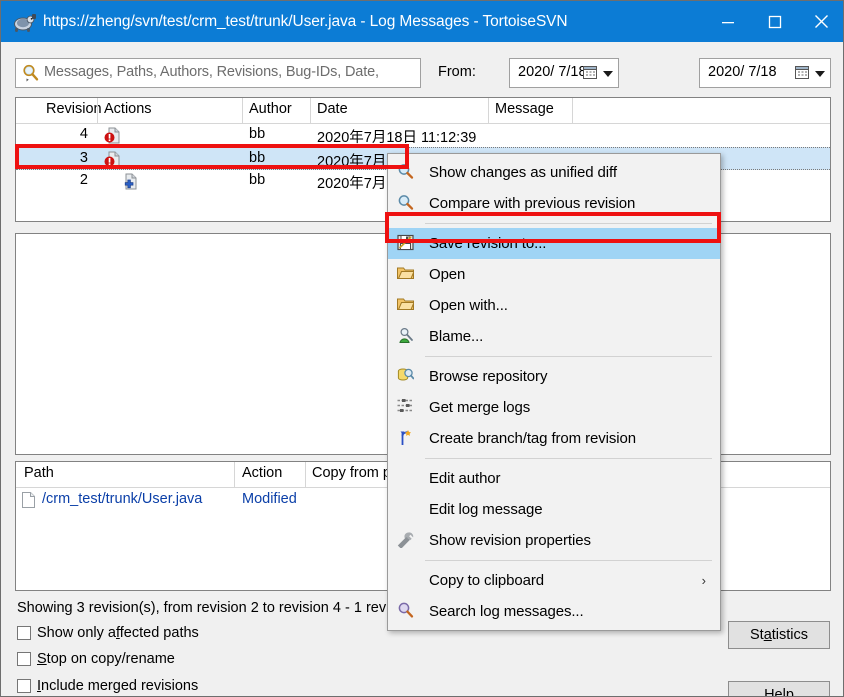 The height and width of the screenshot is (697, 844). I want to click on menu-item-label: Browse repository, so click(488, 376).